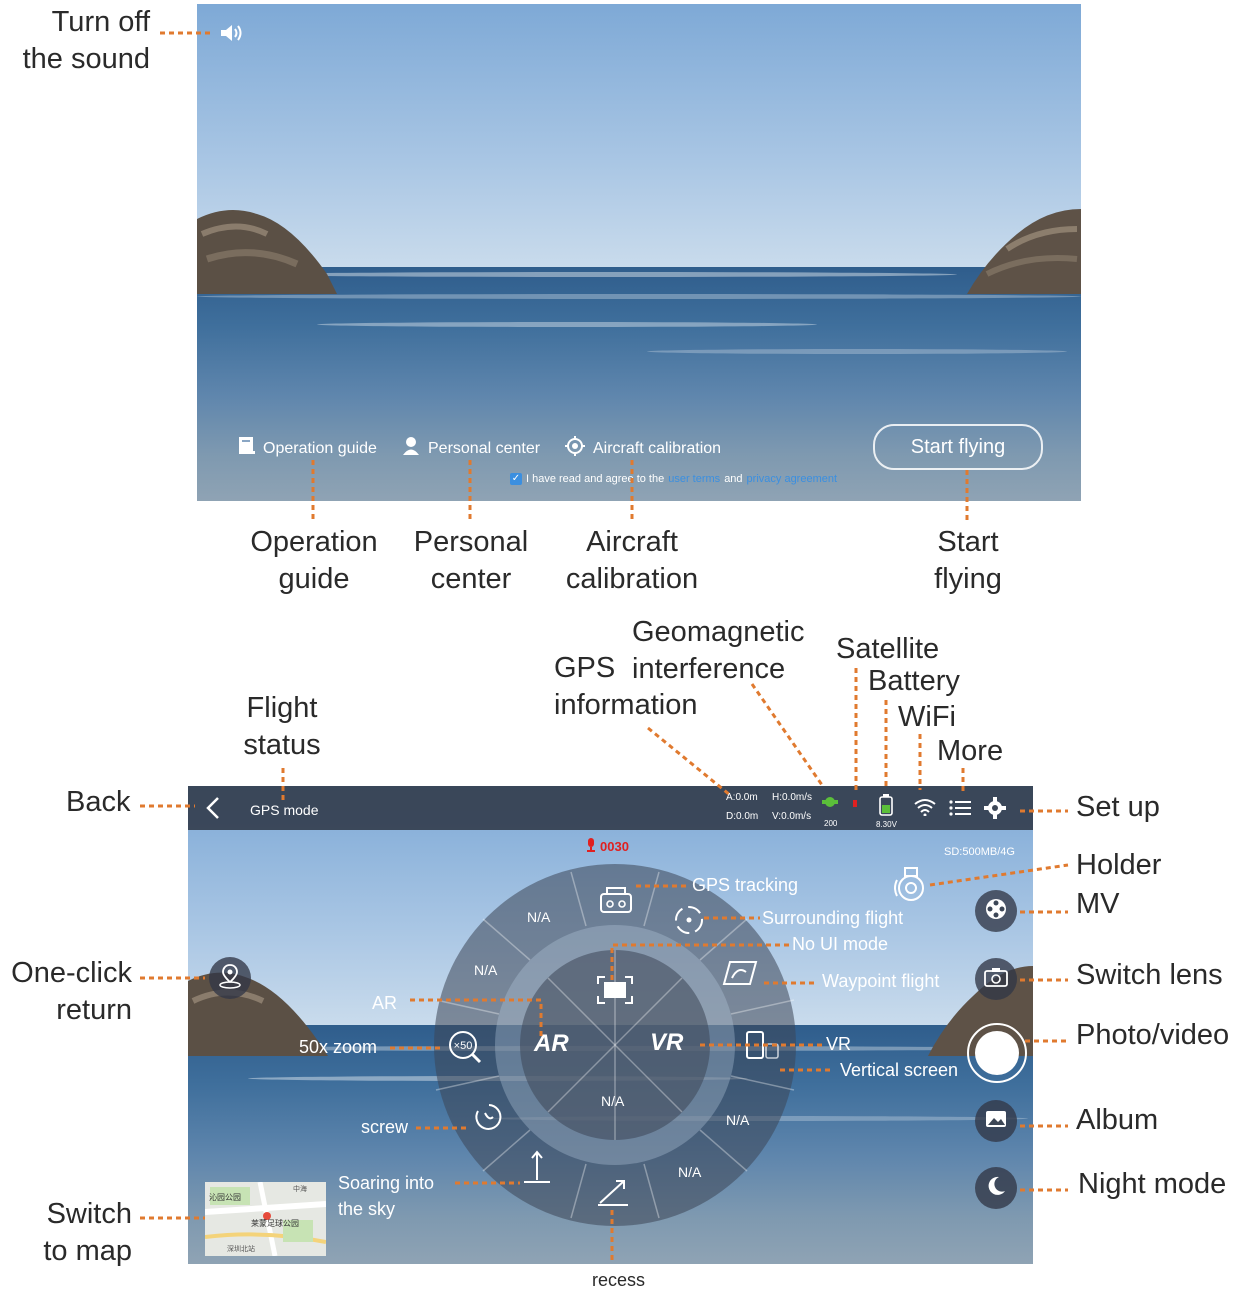  Describe the element at coordinates (314, 560) in the screenshot. I see `annot-operation-guide: Operation guide` at that location.